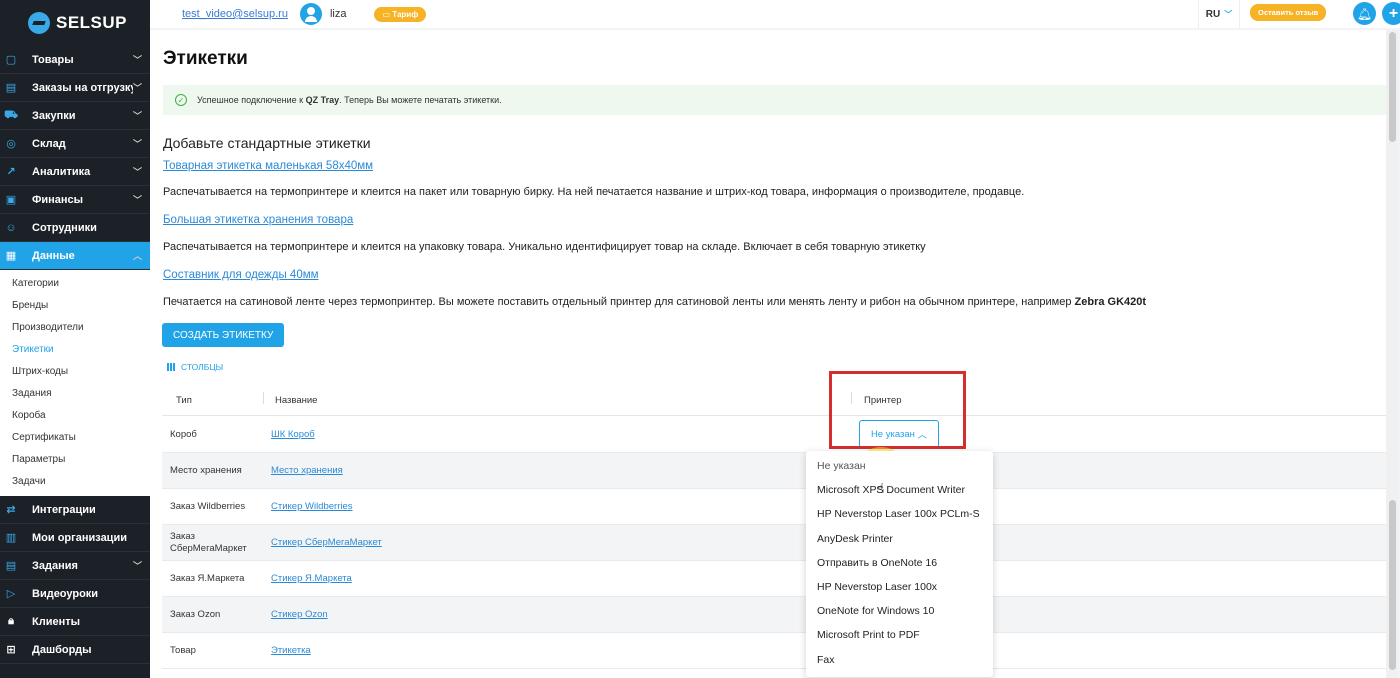 This screenshot has height=678, width=1400. What do you see at coordinates (11, 538) in the screenshot?
I see `org-icon: ▥` at bounding box center [11, 538].